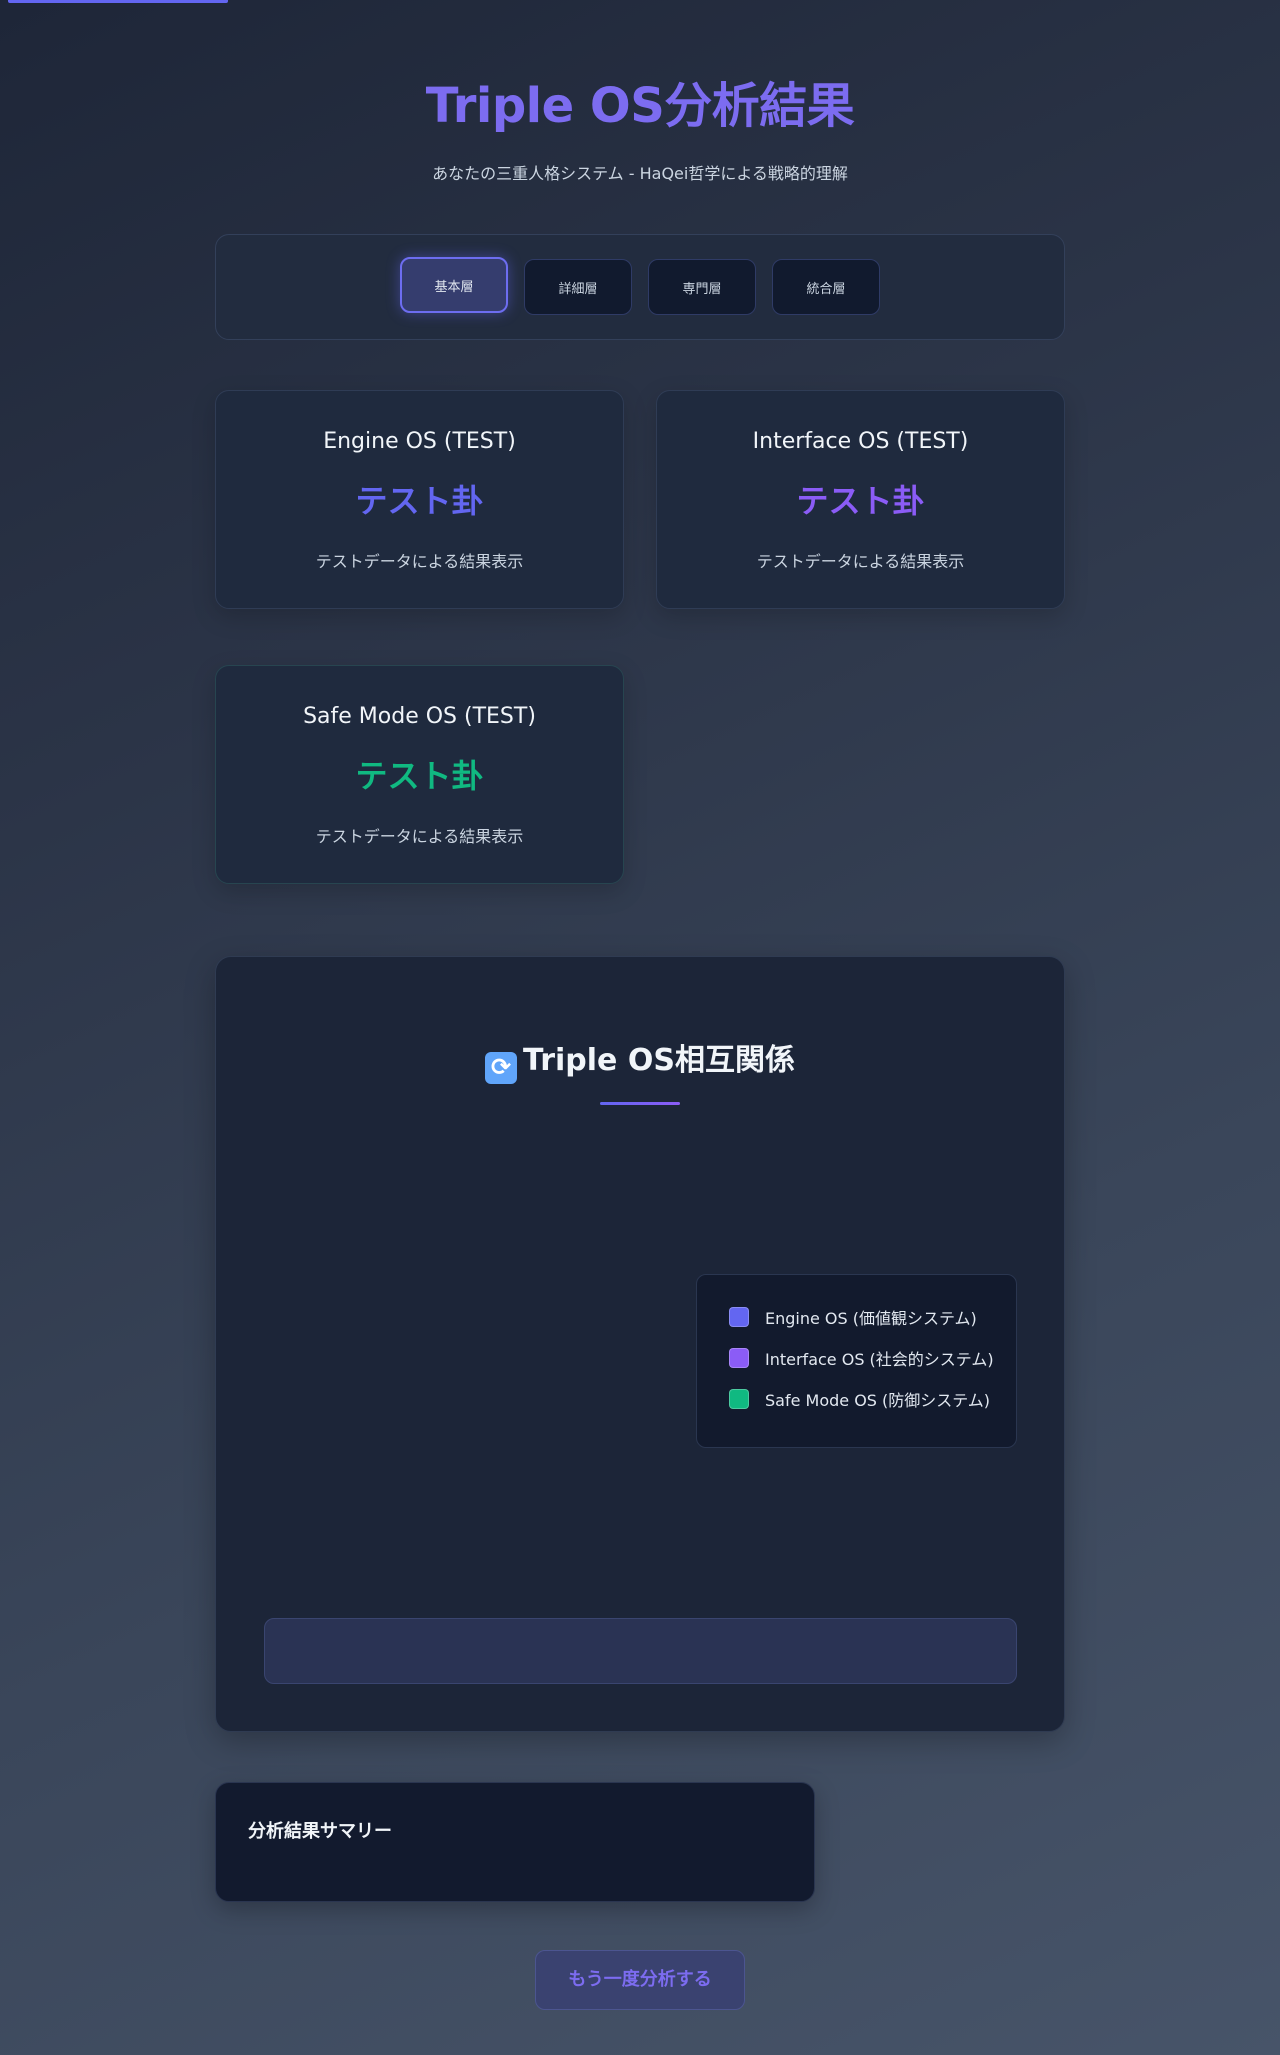  I want to click on relations-heading: ⟳ Triple OS相互関係, so click(640, 1020).